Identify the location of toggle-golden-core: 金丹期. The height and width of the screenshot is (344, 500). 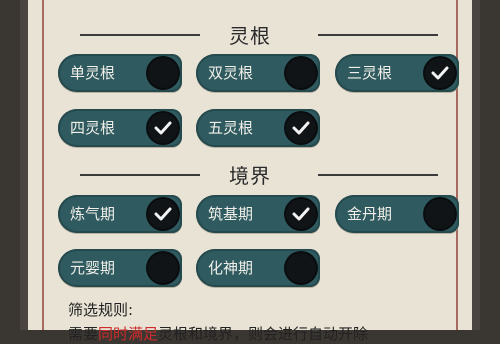
(397, 214).